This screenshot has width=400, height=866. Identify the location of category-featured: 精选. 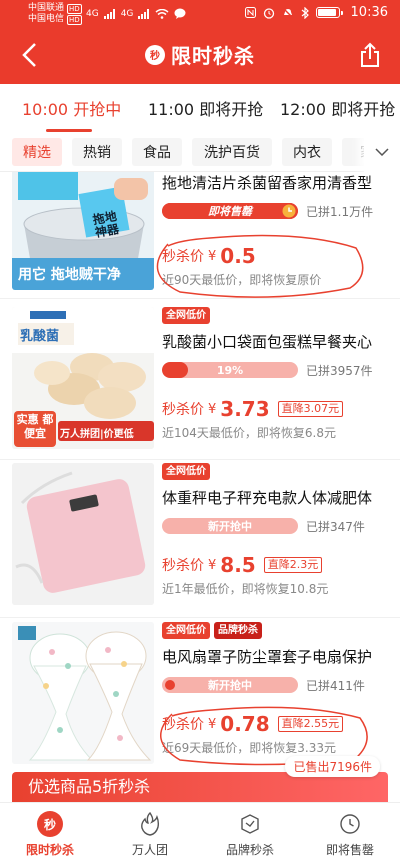
(37, 152).